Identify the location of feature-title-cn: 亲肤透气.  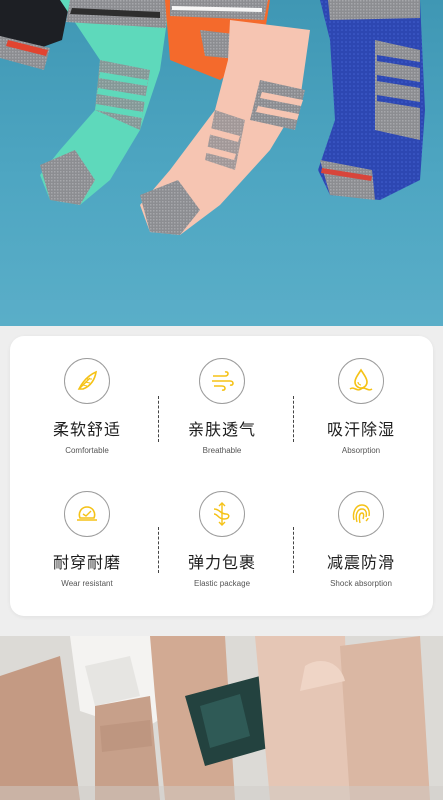
(221, 429).